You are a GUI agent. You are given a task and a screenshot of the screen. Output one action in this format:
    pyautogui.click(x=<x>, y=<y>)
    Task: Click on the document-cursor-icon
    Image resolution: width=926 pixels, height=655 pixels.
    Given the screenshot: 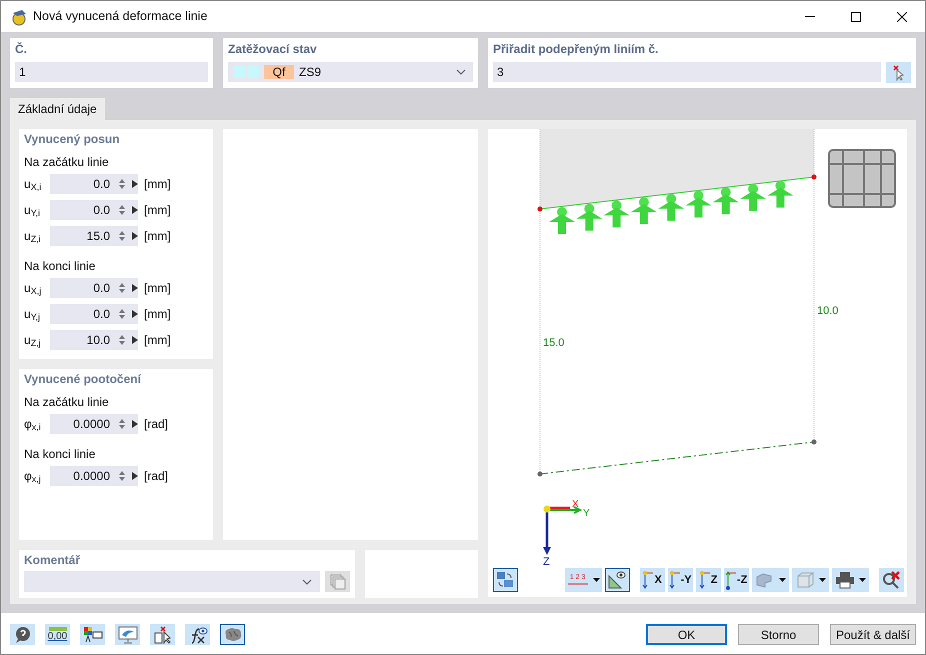 What is the action you would take?
    pyautogui.click(x=162, y=635)
    